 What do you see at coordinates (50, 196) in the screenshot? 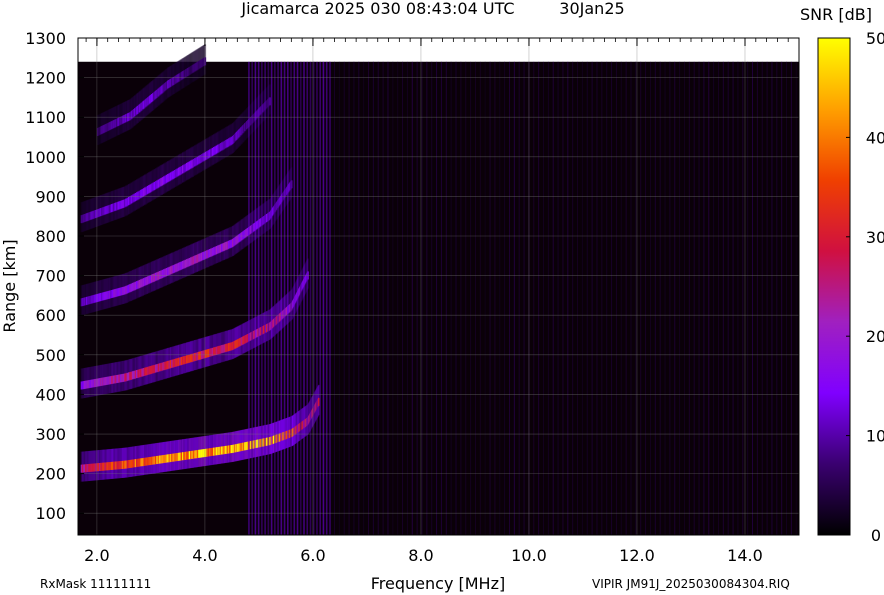
I see `y-tick-label: 900` at bounding box center [50, 196].